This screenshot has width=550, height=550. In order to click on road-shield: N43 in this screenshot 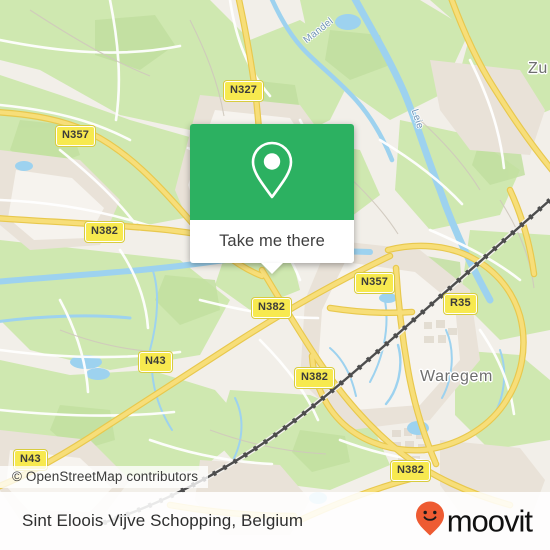, I will do `click(155, 362)`.